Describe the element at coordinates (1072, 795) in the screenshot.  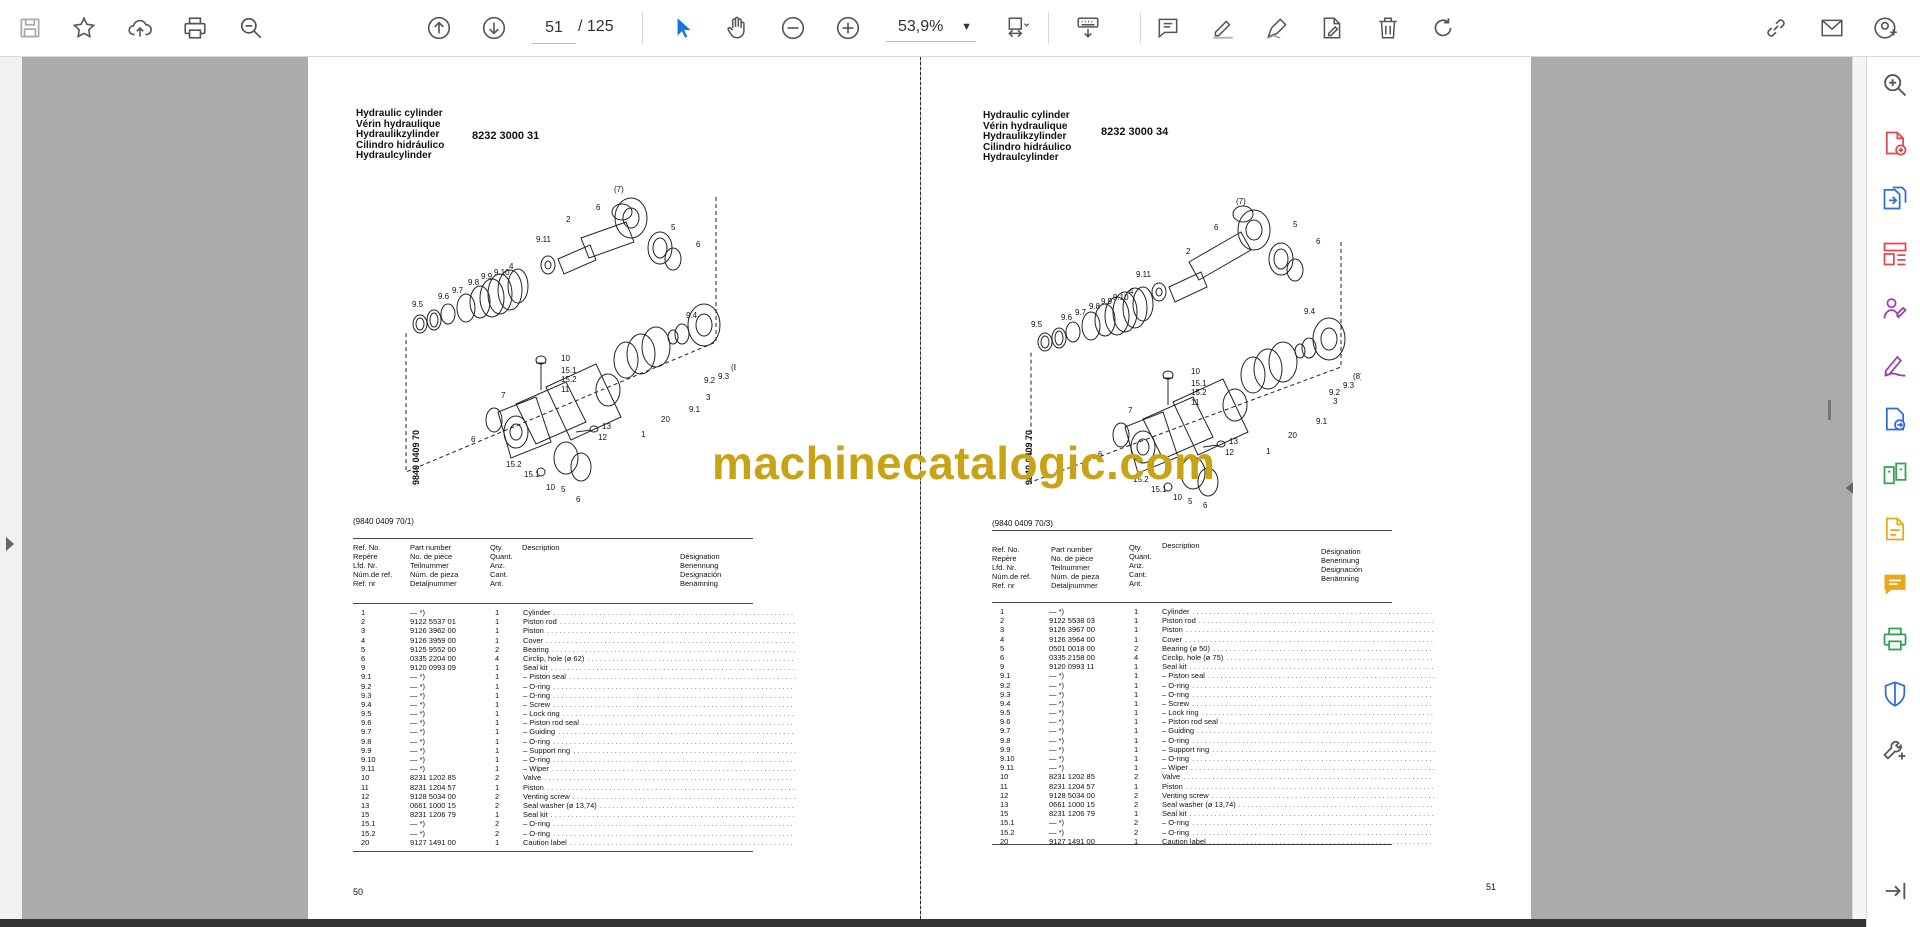
I see `part-number-cell: 9128 5034 00` at that location.